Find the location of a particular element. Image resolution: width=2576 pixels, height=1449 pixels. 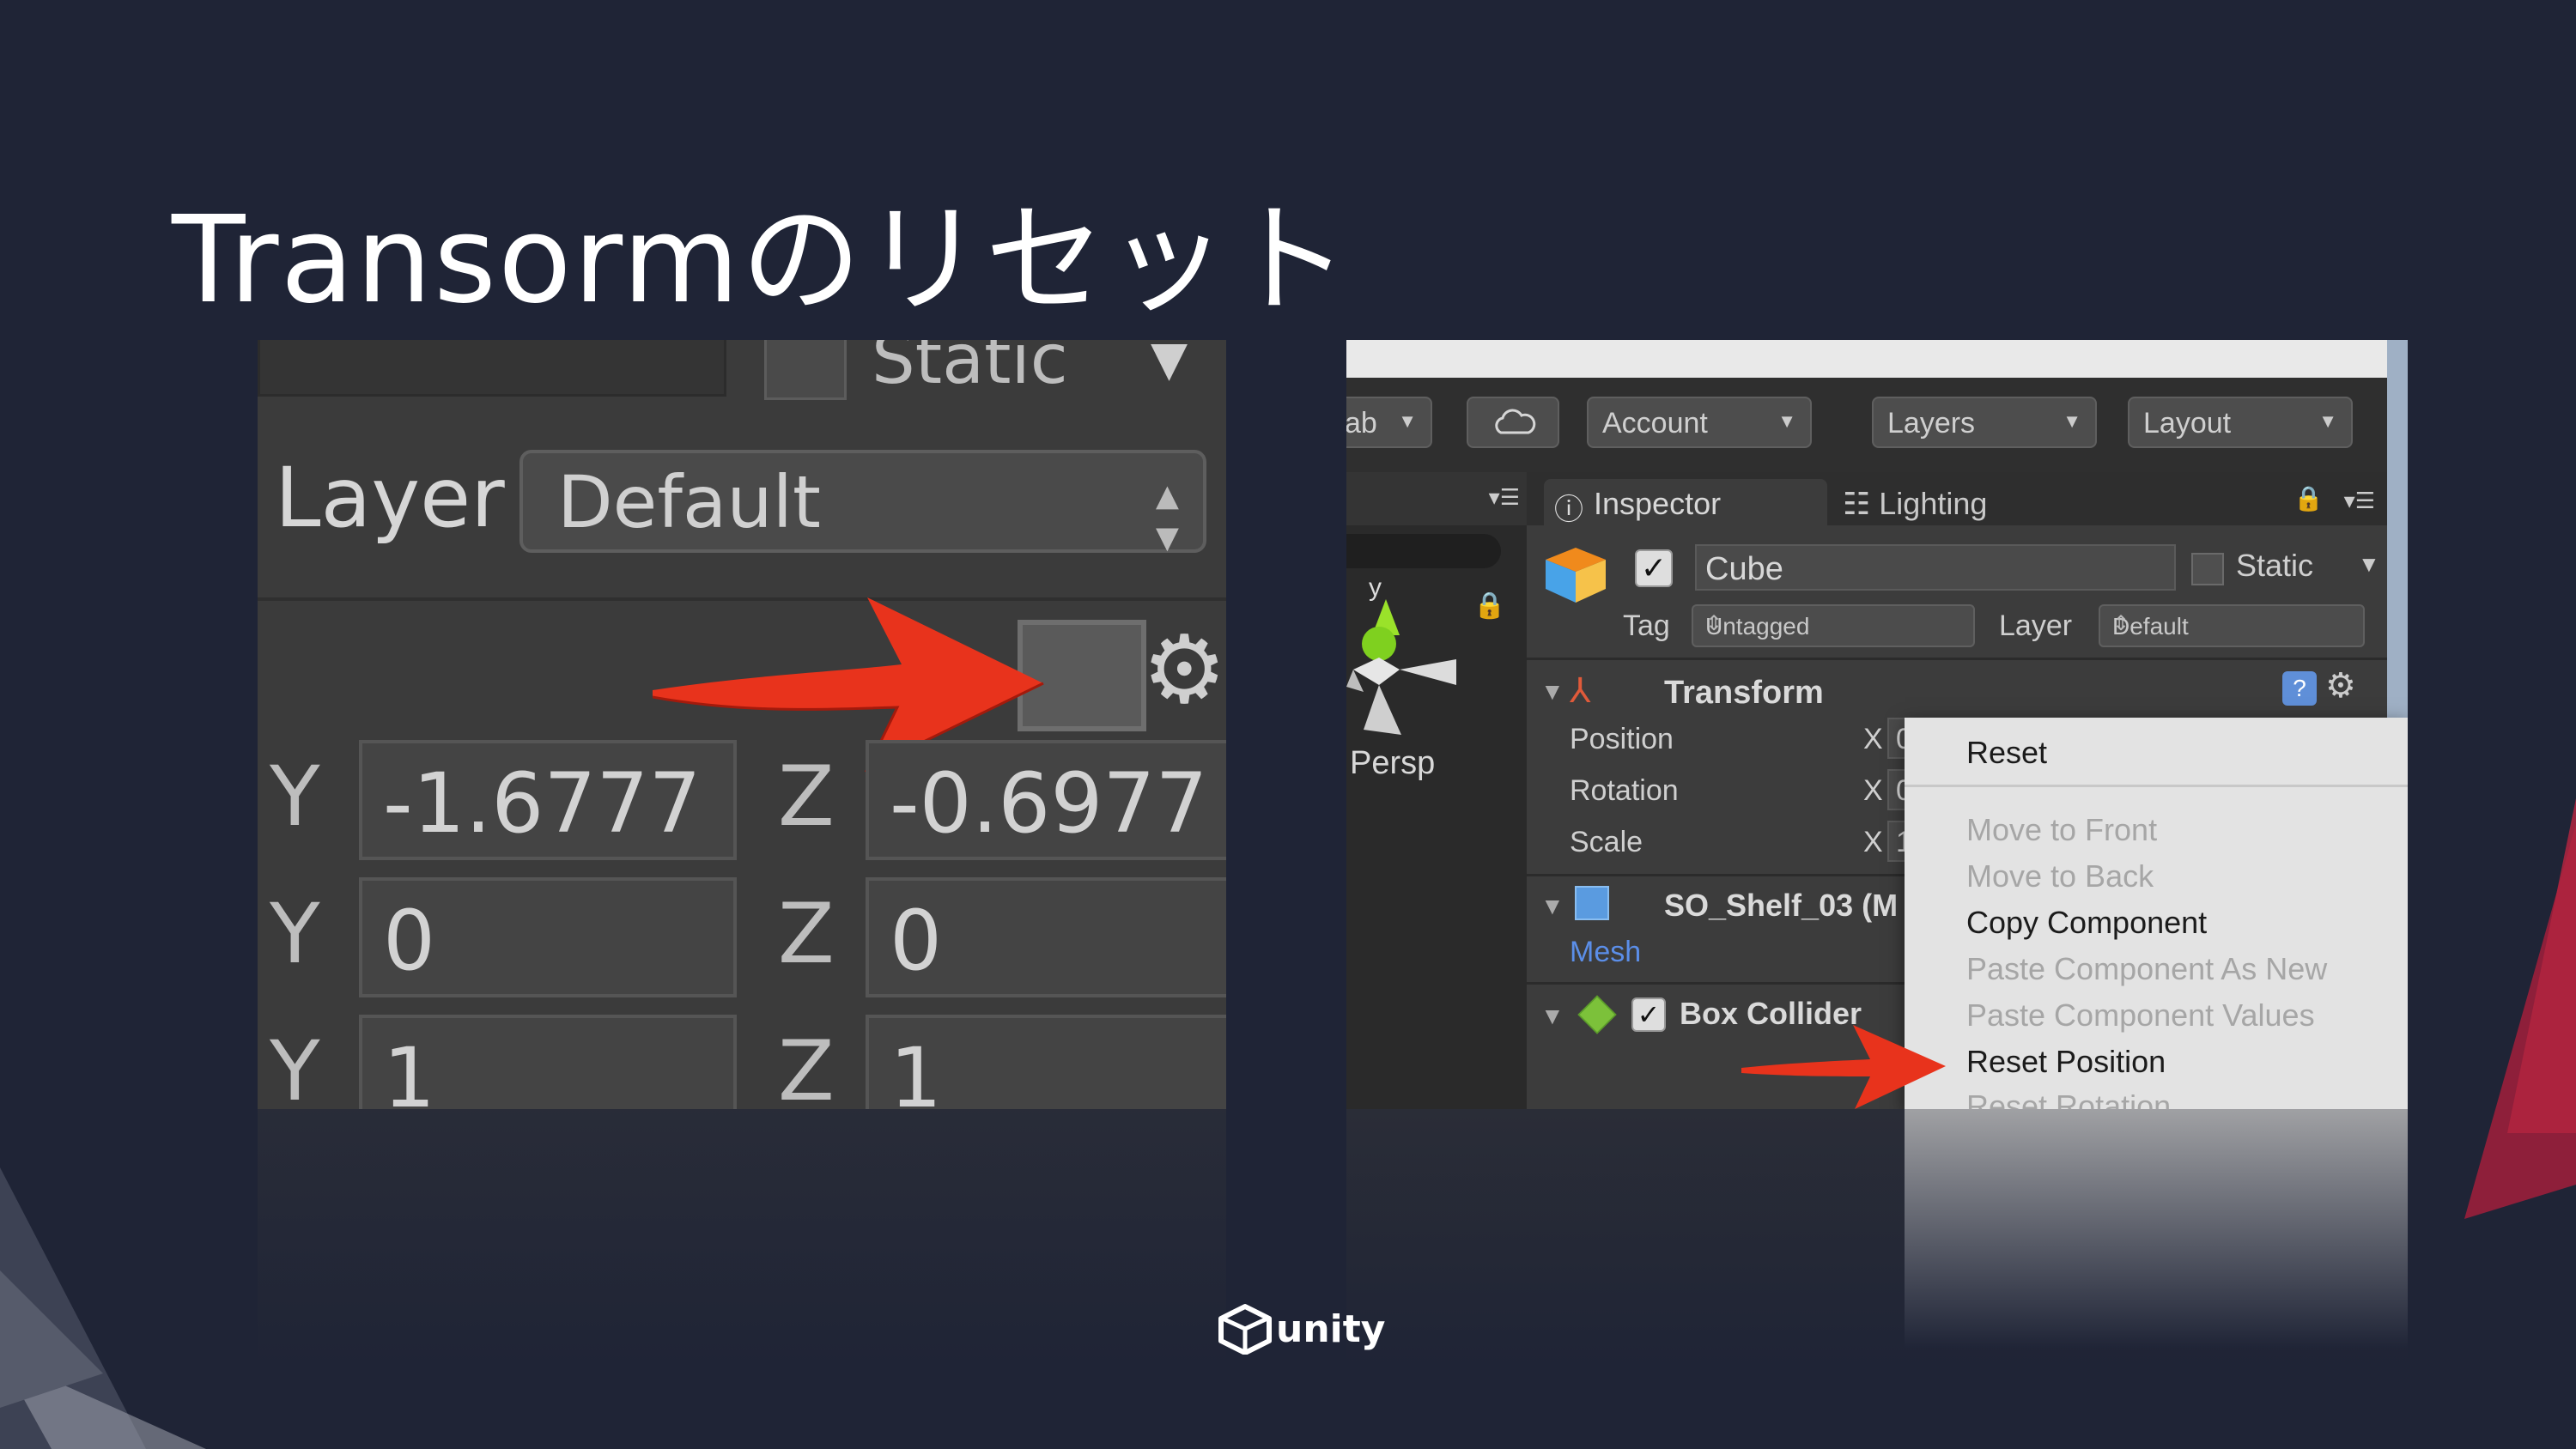

tab-lighting: ☷ Lighting is located at coordinates (1915, 504).